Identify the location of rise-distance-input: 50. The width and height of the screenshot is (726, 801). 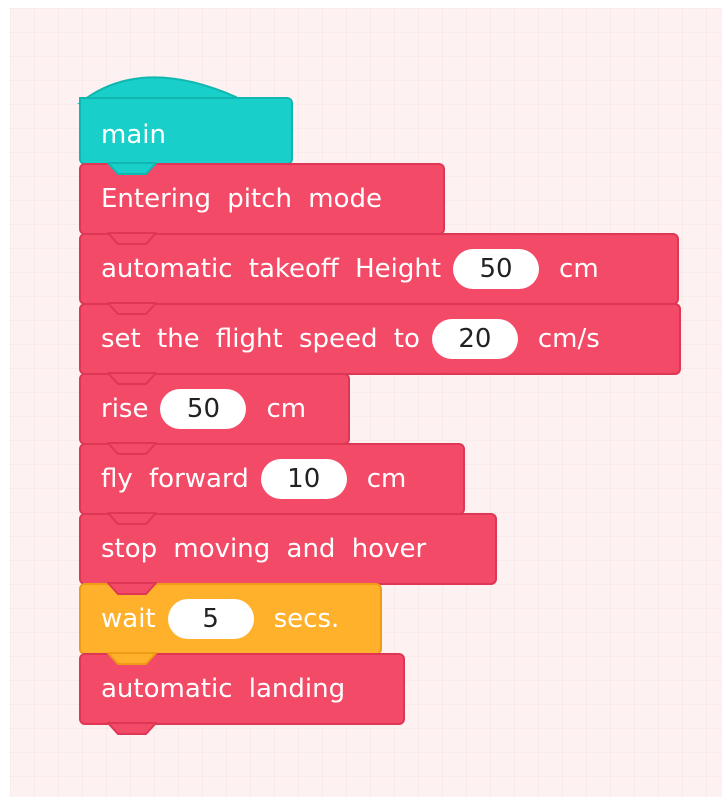
(203, 409).